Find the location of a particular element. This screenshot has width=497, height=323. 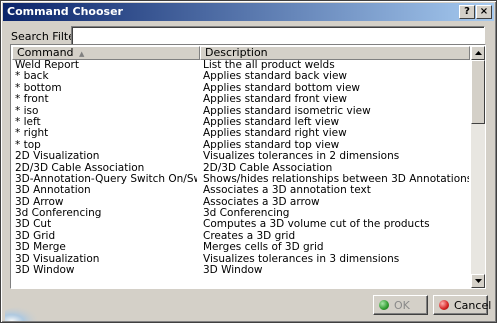

scroll-down-button is located at coordinates (478, 281).